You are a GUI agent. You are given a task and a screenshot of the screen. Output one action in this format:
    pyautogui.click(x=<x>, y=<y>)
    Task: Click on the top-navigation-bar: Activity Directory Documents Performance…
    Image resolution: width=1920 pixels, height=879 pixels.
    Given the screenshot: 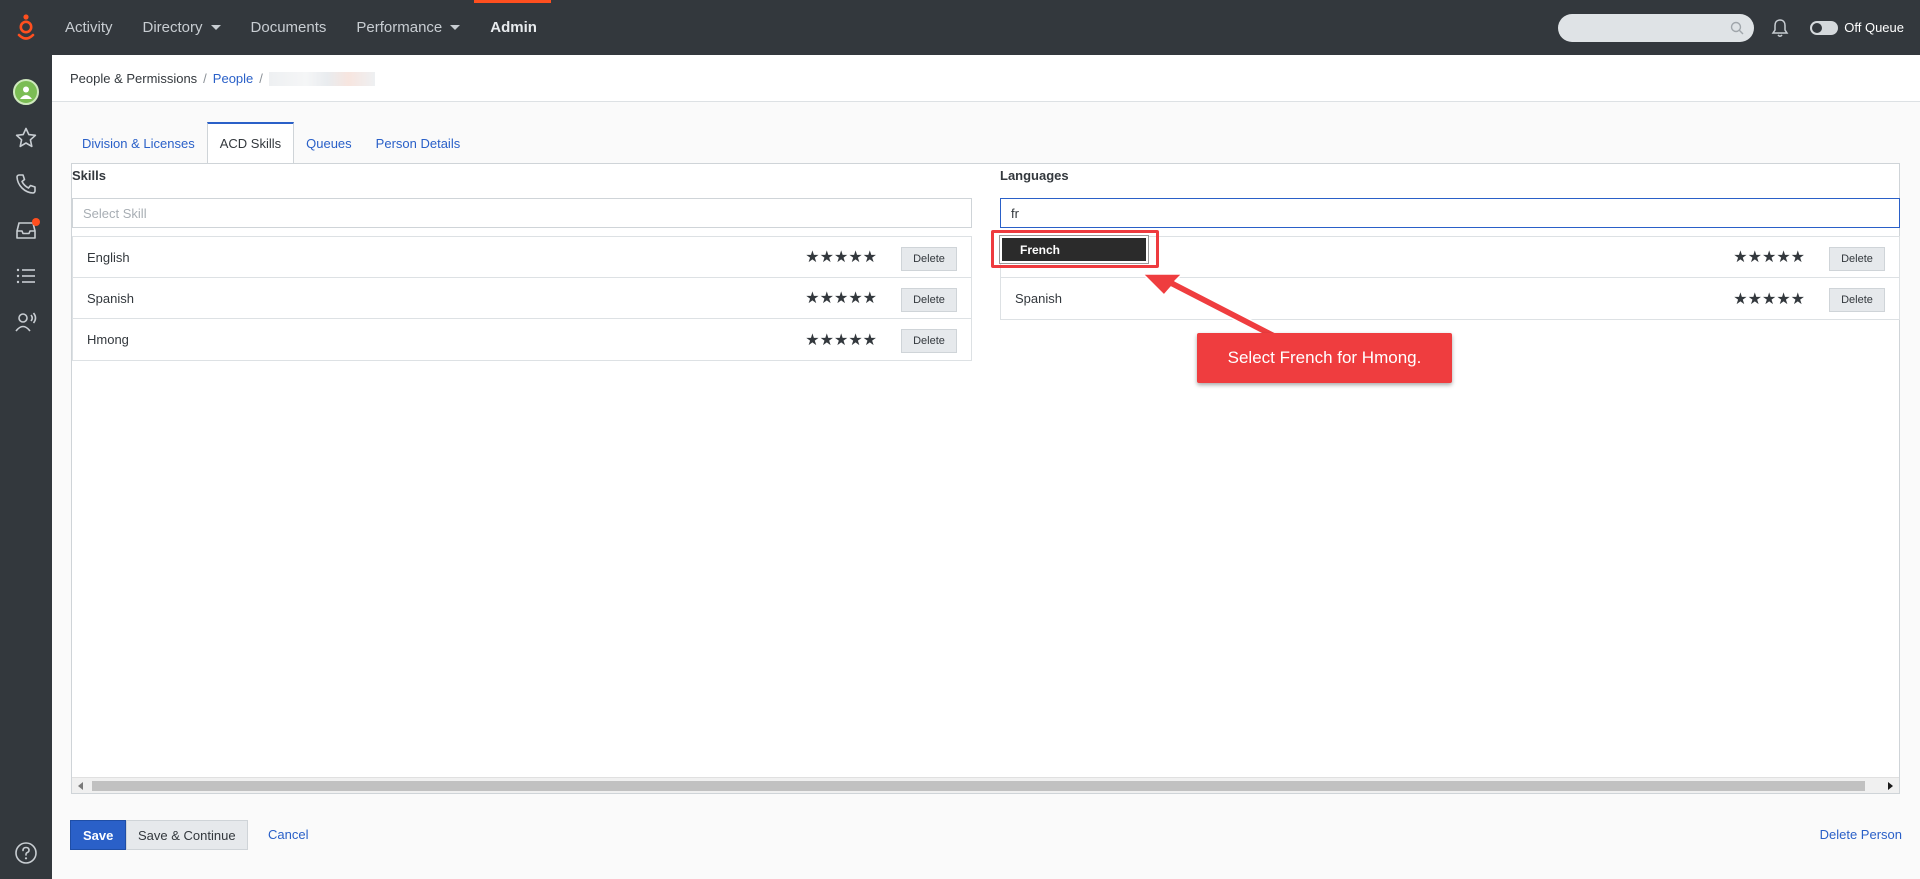 What is the action you would take?
    pyautogui.click(x=960, y=27)
    